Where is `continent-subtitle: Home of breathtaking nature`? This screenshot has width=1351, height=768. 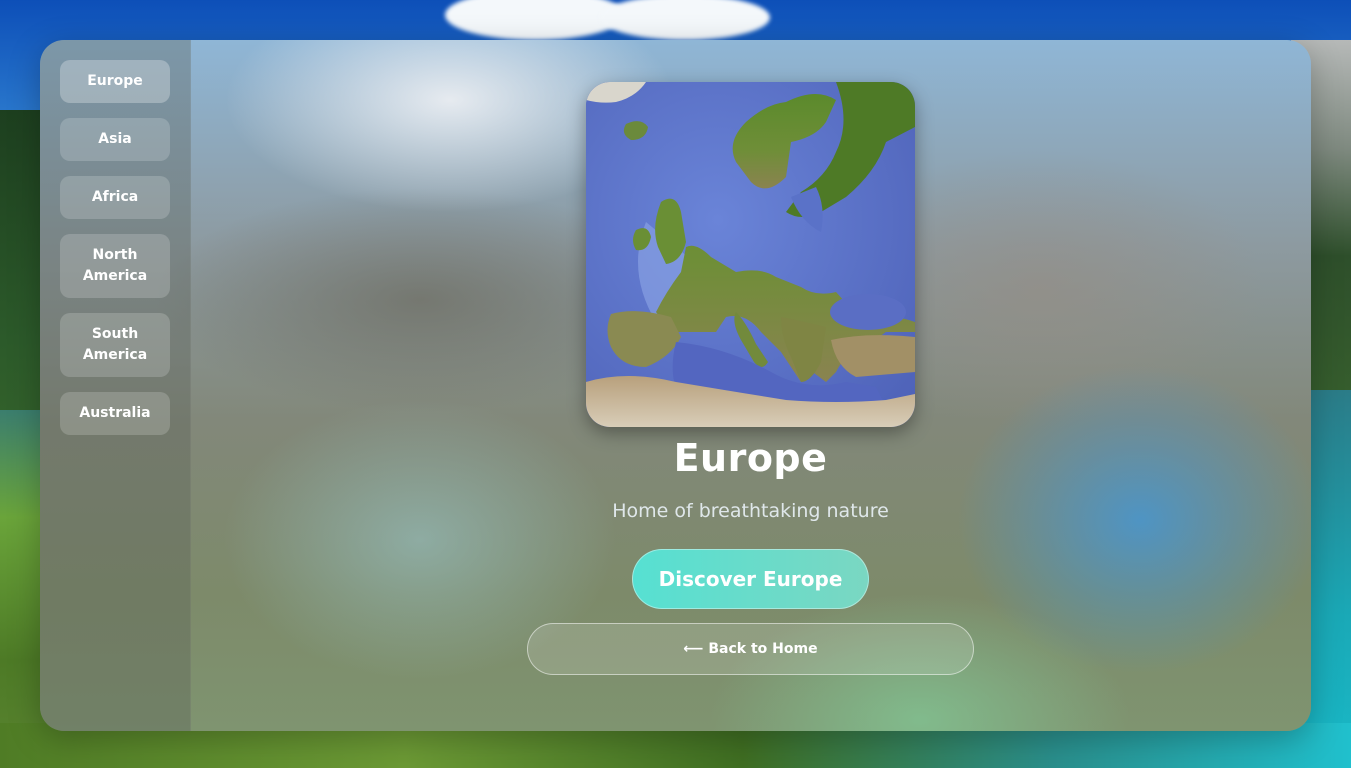 continent-subtitle: Home of breathtaking nature is located at coordinates (750, 511).